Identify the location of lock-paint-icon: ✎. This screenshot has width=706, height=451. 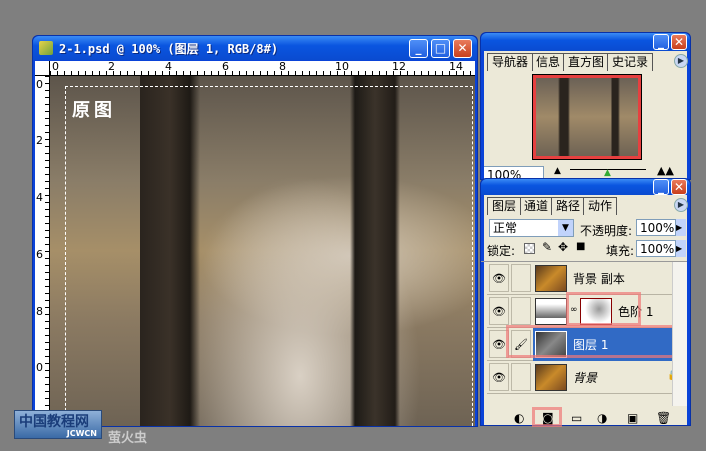
(547, 247).